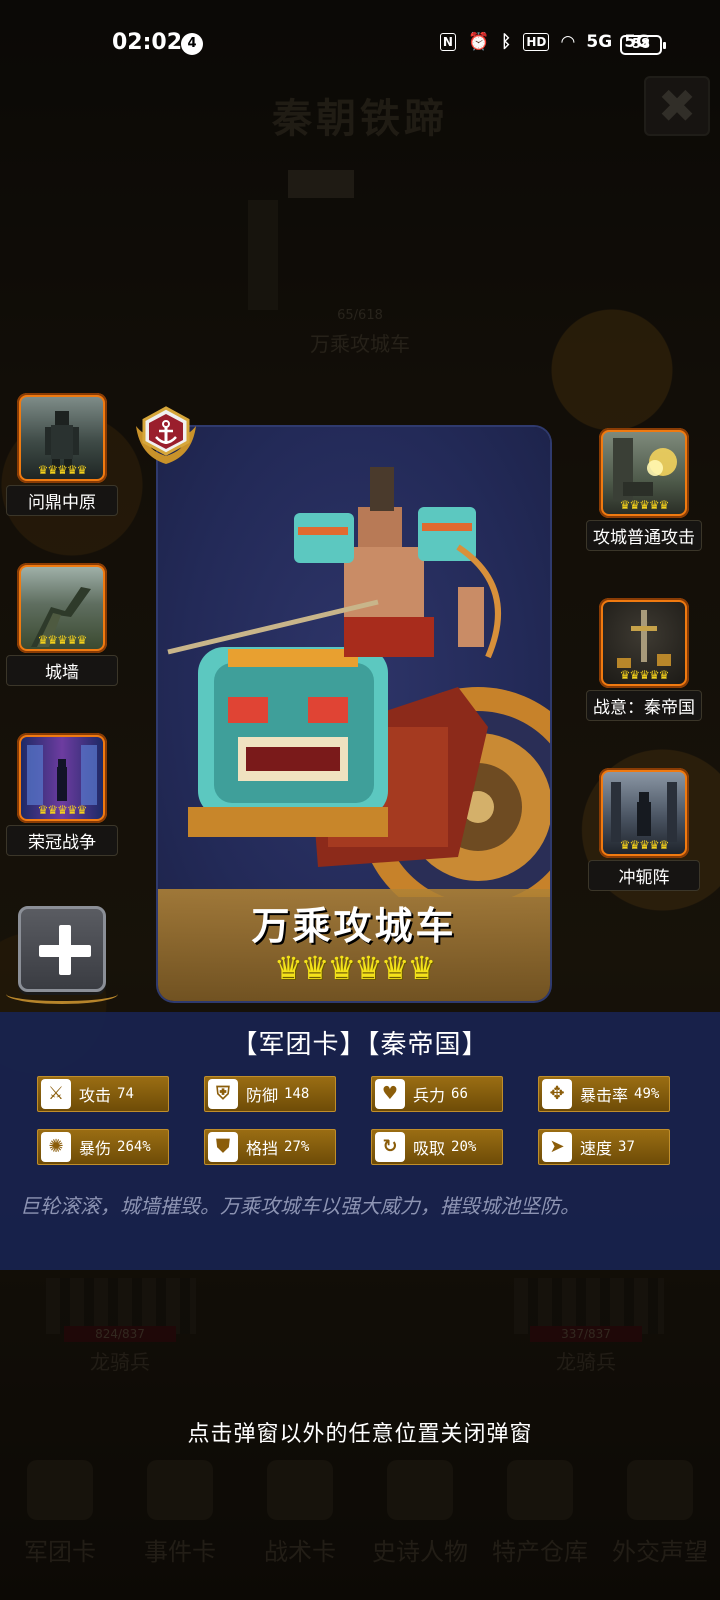 Image resolution: width=720 pixels, height=1600 pixels. Describe the element at coordinates (360, 1045) in the screenshot. I see `card-tags: 【军团卡】【秦帝国】` at that location.